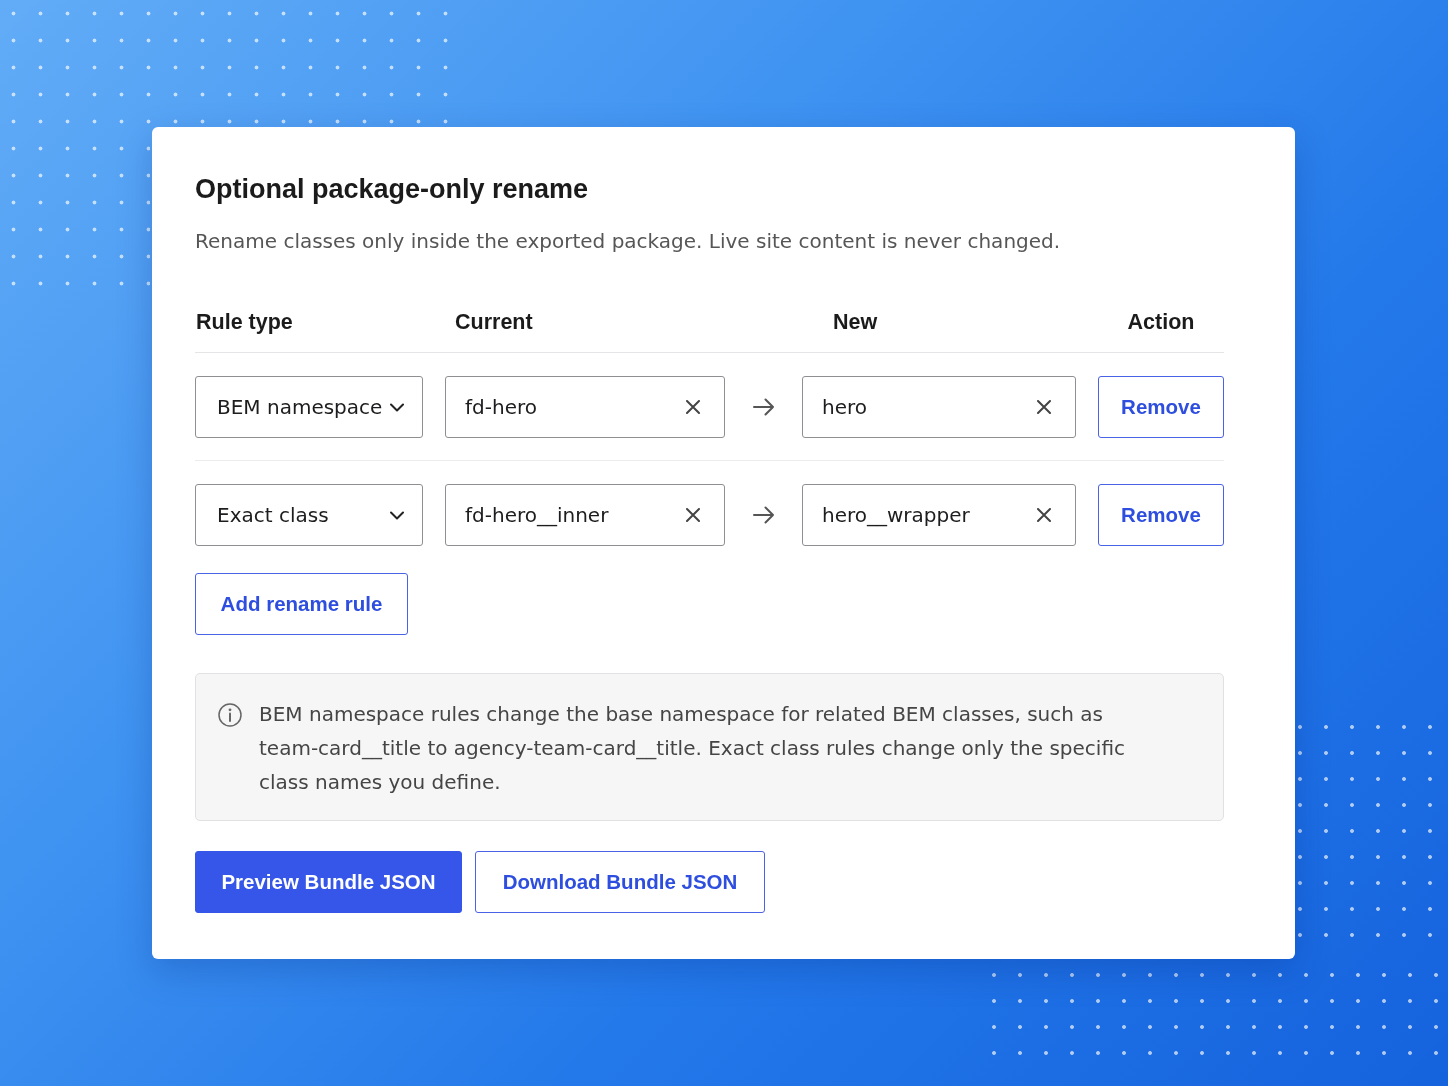  Describe the element at coordinates (392, 189) in the screenshot. I see `card-title: Optional package-only rename` at that location.